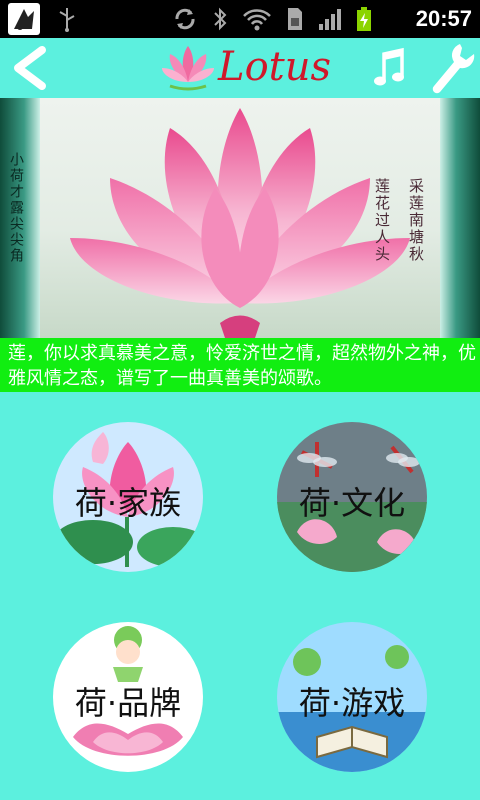 Image resolution: width=480 pixels, height=800 pixels. I want to click on usb-icon, so click(67, 21).